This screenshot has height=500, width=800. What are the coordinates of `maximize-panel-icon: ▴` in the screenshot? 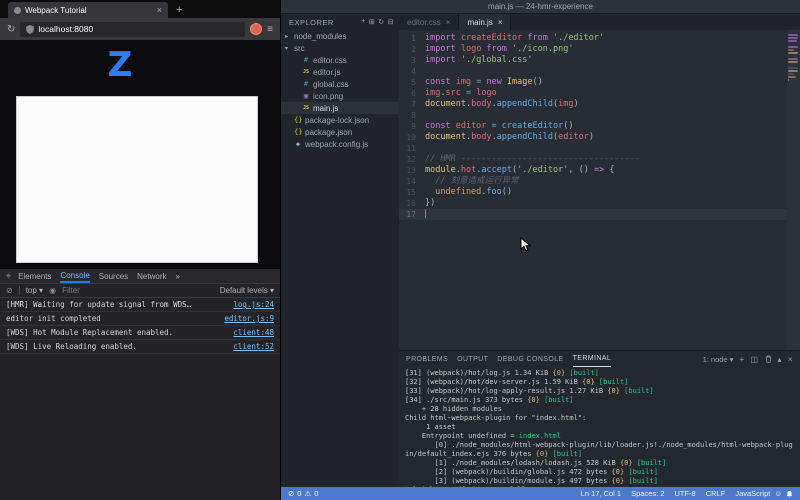 It's located at (780, 359).